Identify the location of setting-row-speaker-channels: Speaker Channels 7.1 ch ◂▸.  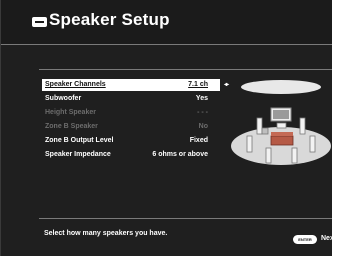
(135, 85).